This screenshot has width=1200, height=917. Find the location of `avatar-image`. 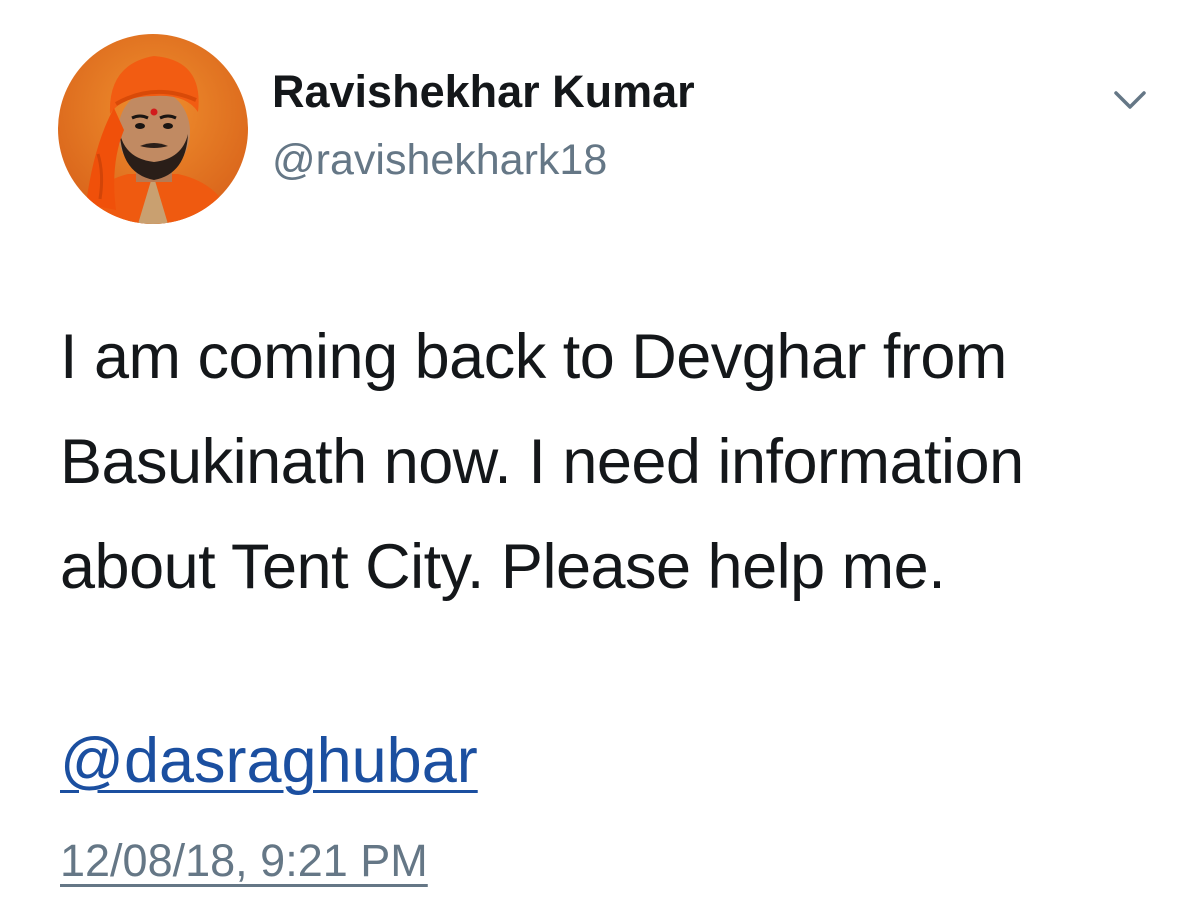

avatar-image is located at coordinates (153, 129).